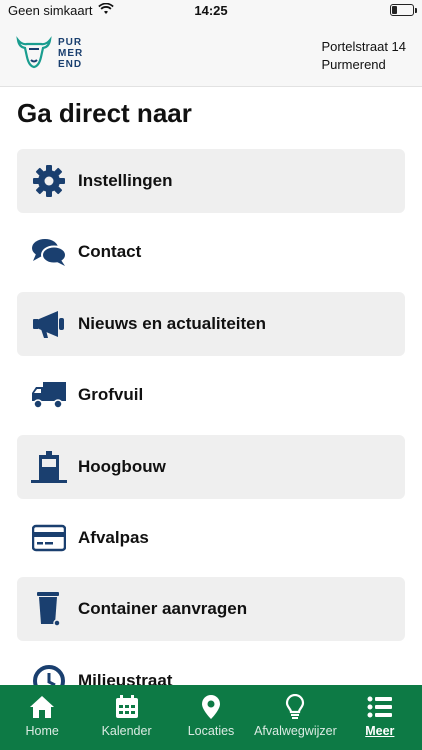 This screenshot has width=422, height=750. What do you see at coordinates (42, 731) in the screenshot?
I see `tab-label: Home` at bounding box center [42, 731].